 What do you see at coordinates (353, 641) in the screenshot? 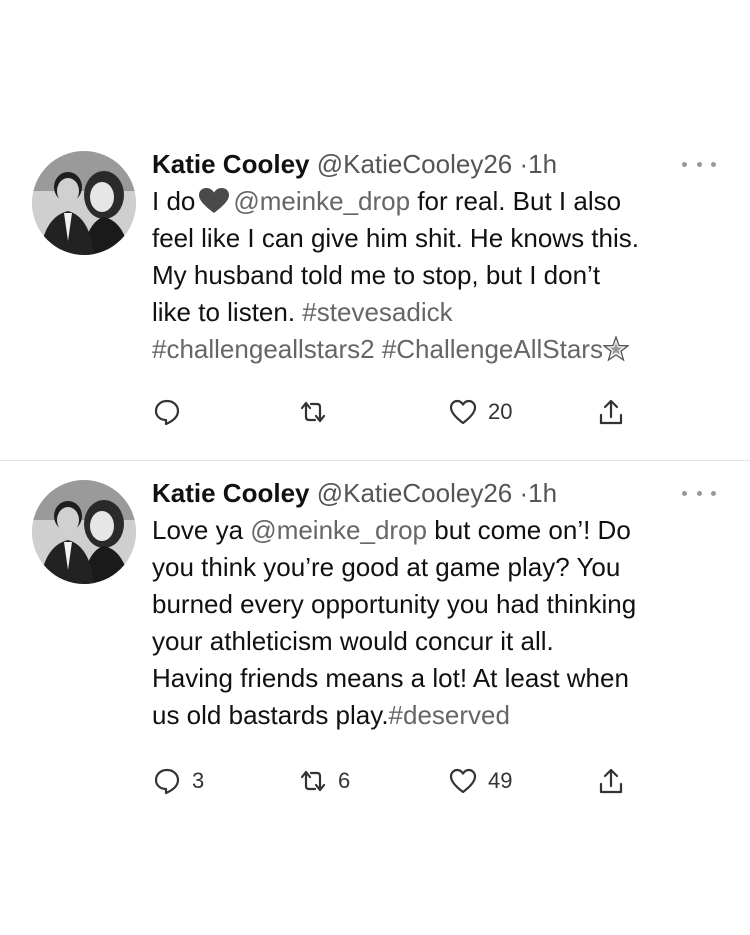
I see `text-segment: your athleticism would concur it all.` at bounding box center [353, 641].